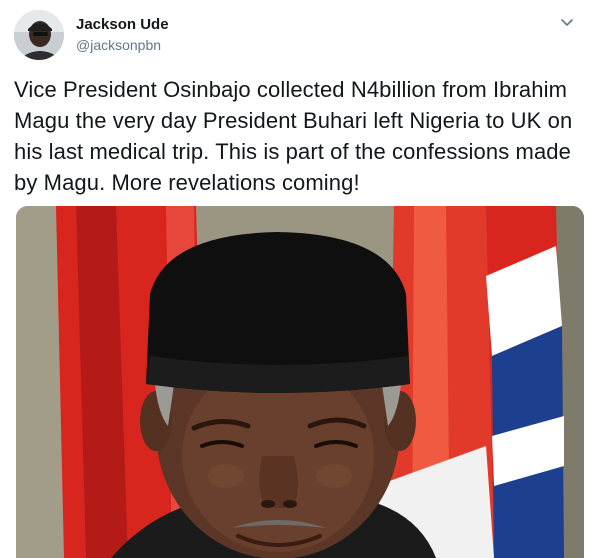 This screenshot has width=590, height=558. I want to click on avatar, so click(39, 35).